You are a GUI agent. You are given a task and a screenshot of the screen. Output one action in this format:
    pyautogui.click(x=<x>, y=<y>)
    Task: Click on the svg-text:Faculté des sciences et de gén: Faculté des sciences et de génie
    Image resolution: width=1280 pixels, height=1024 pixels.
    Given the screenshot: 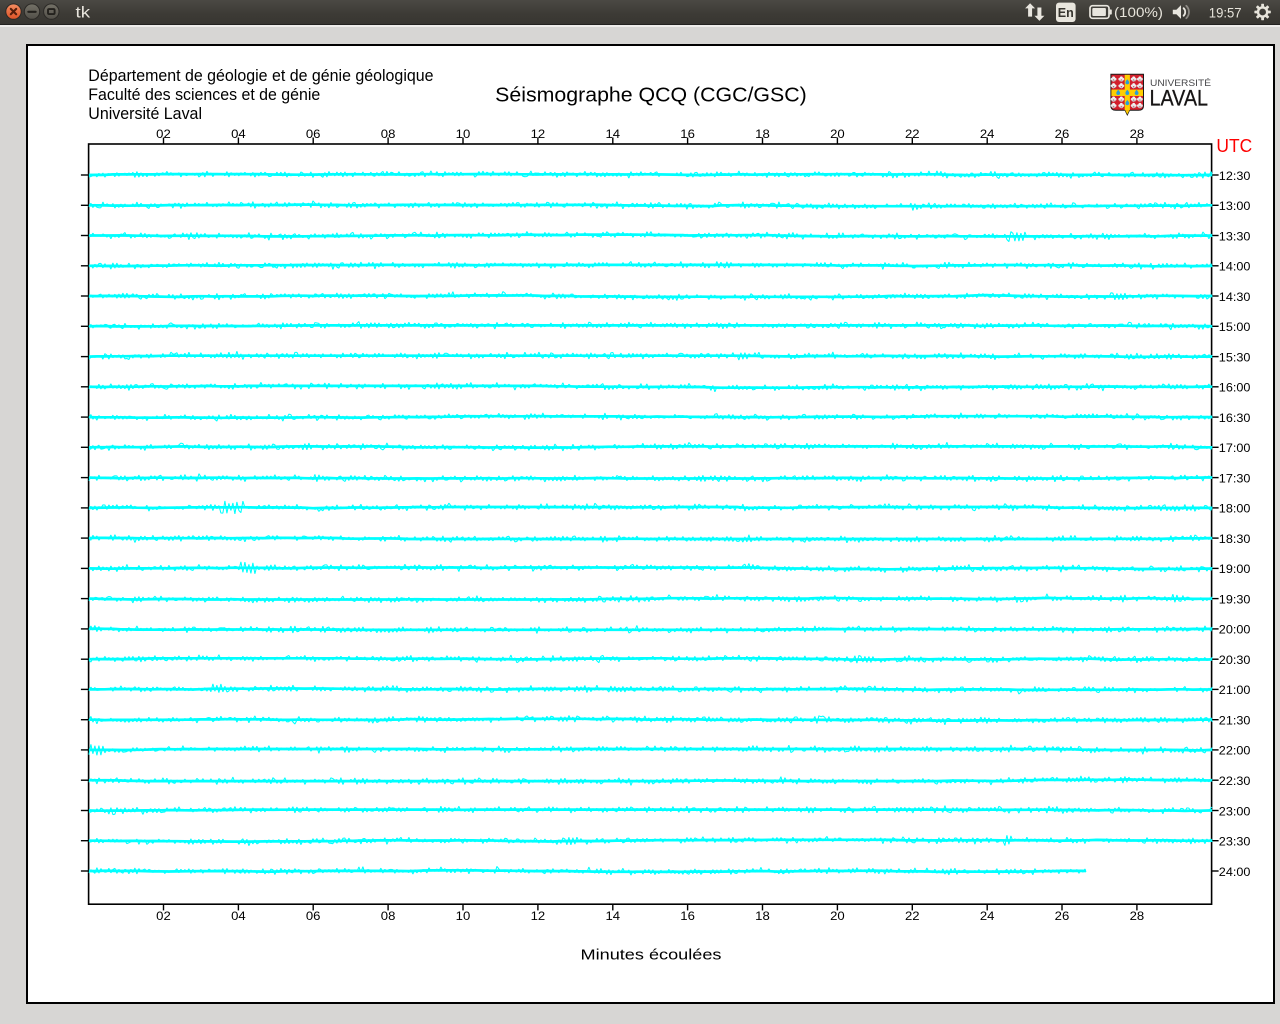 What is the action you would take?
    pyautogui.click(x=204, y=94)
    